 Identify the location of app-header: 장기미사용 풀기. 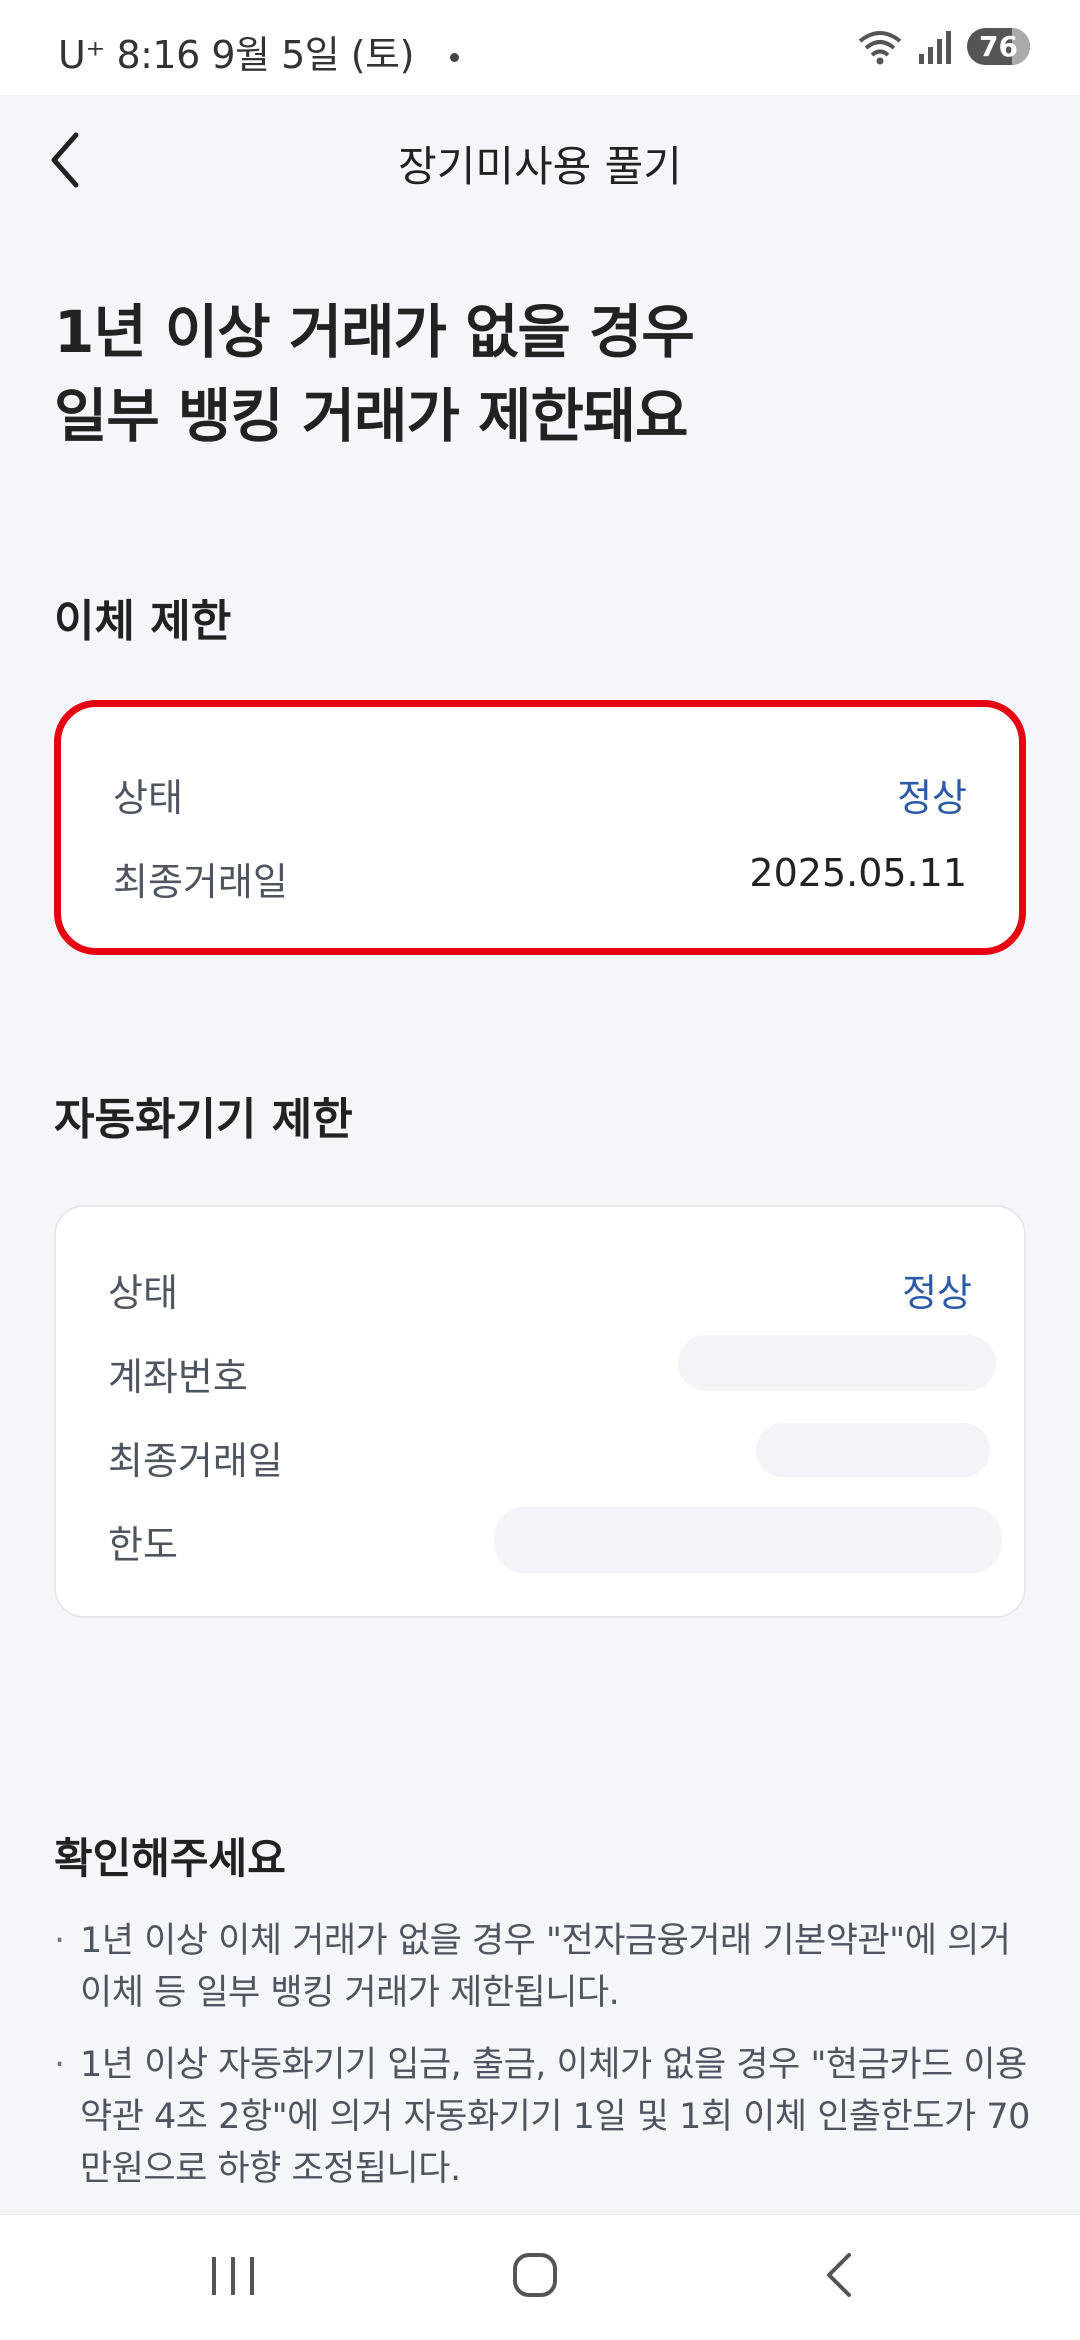
(540, 160).